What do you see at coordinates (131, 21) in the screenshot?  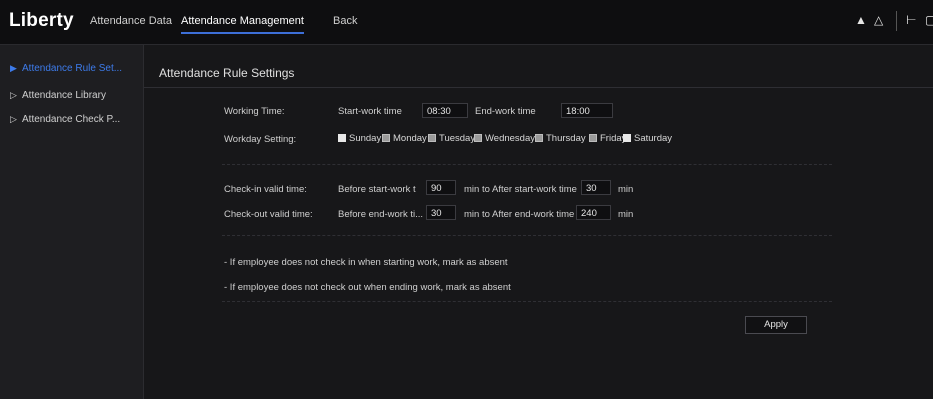 I see `nav-attendance-data: Attendance Data` at bounding box center [131, 21].